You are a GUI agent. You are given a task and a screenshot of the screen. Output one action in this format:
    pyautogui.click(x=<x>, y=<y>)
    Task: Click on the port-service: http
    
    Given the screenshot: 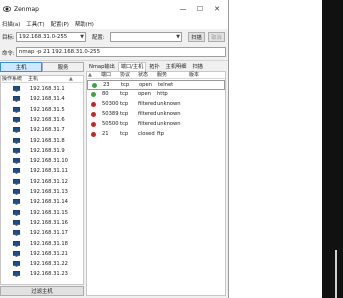 What is the action you would take?
    pyautogui.click(x=162, y=94)
    